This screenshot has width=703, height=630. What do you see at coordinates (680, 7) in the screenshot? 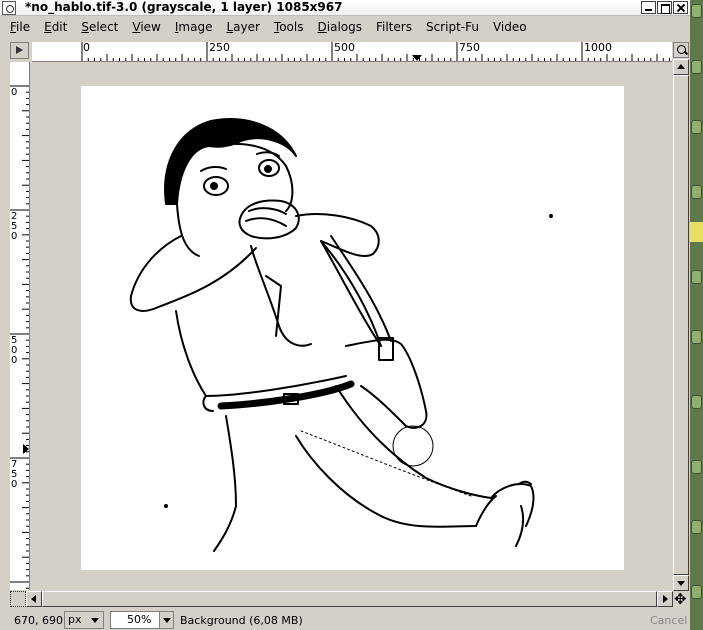
I see `close-button` at bounding box center [680, 7].